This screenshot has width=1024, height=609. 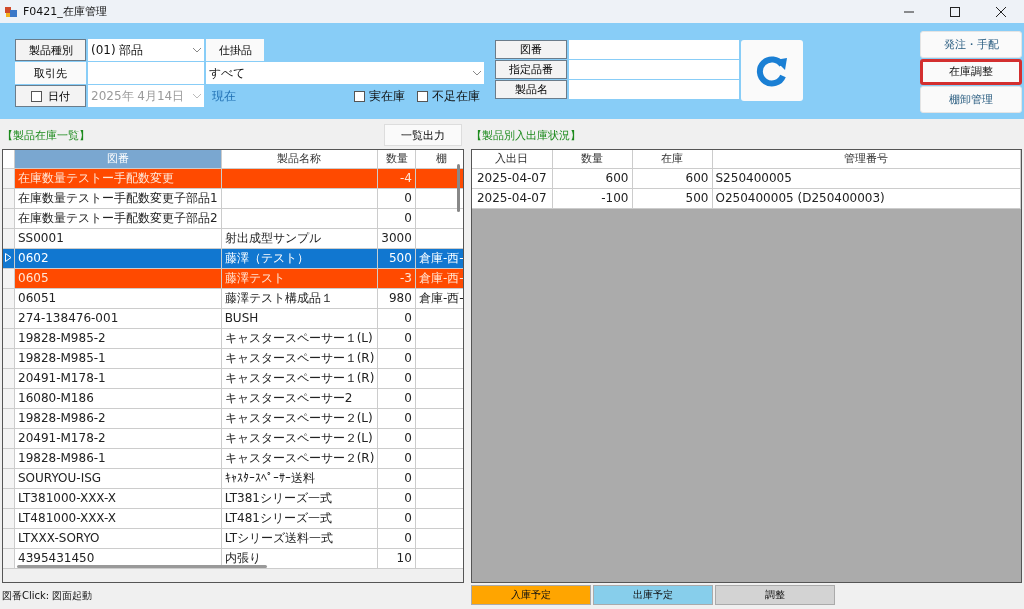 I want to click on column-header: 管理番号, so click(x=866, y=159).